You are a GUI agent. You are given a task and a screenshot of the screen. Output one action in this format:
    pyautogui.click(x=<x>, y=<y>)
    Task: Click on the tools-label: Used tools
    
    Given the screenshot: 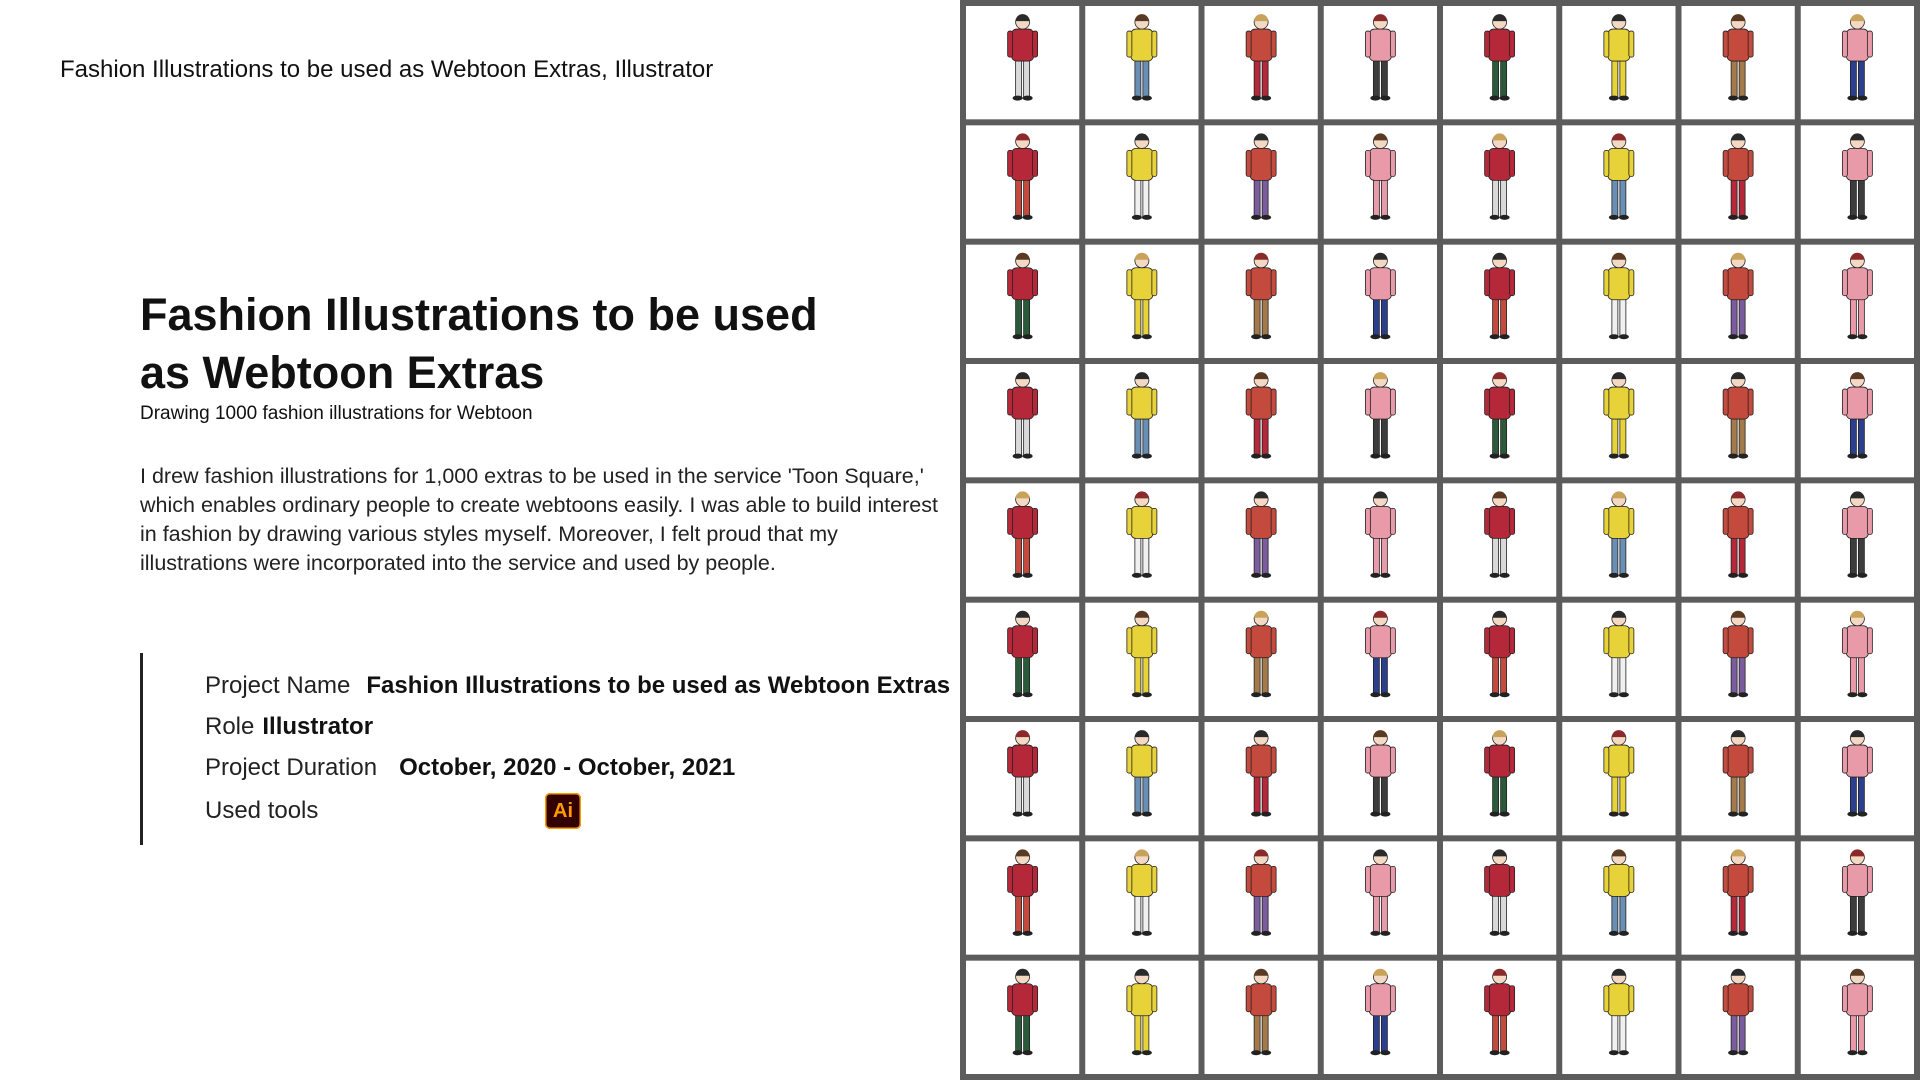 What is the action you would take?
    pyautogui.click(x=262, y=810)
    